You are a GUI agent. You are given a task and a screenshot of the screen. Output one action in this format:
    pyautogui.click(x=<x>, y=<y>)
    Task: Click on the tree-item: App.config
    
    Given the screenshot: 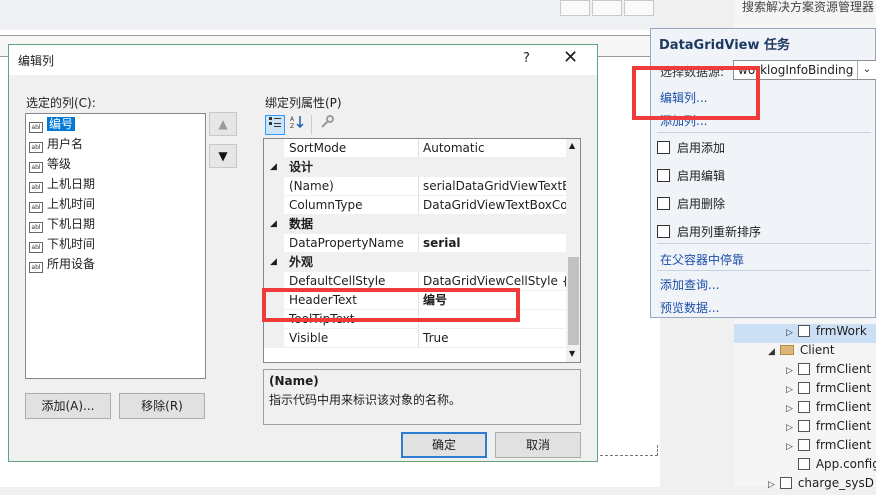 What is the action you would take?
    pyautogui.click(x=805, y=466)
    